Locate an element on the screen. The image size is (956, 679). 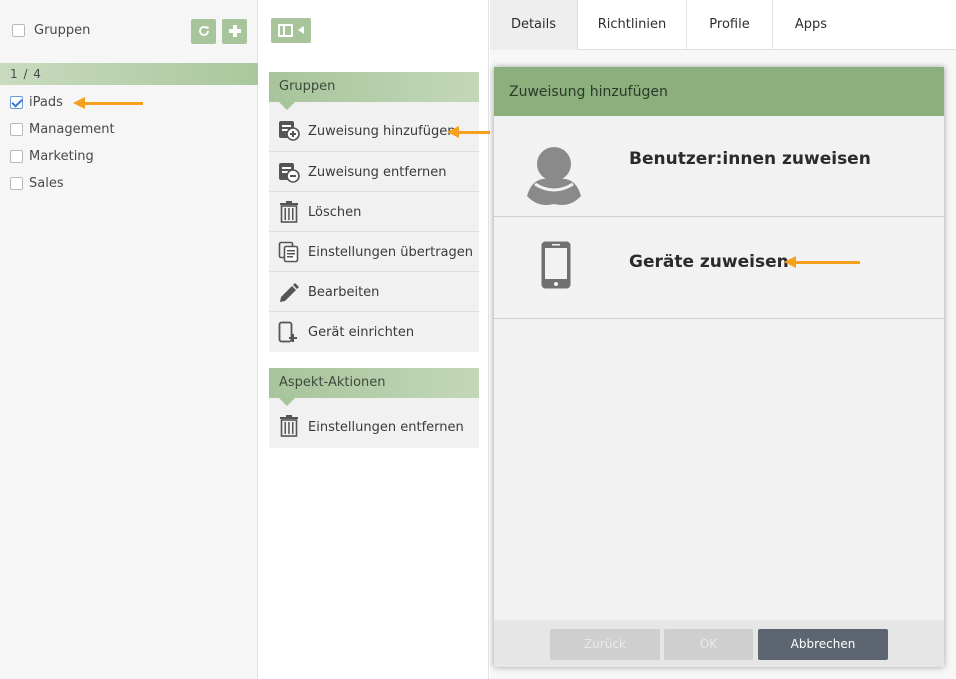
group-label: Sales is located at coordinates (46, 183).